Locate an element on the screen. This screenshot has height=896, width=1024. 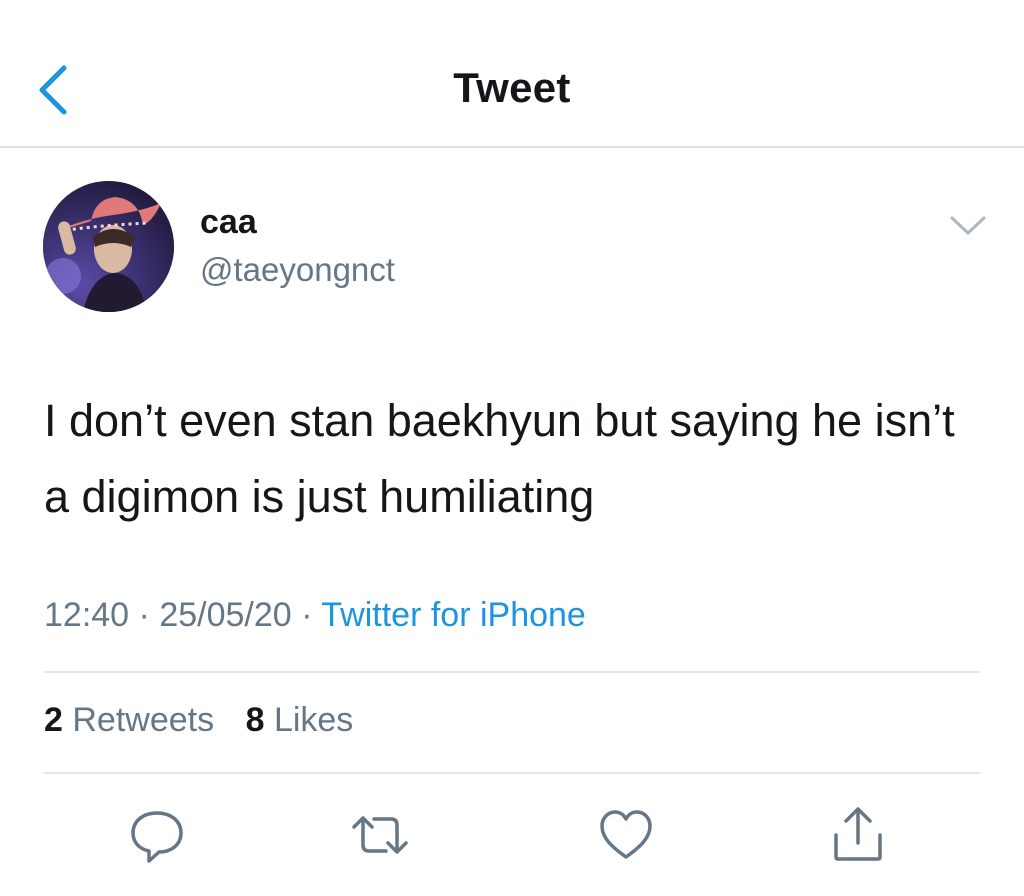
page-title: Tweet is located at coordinates (512, 87).